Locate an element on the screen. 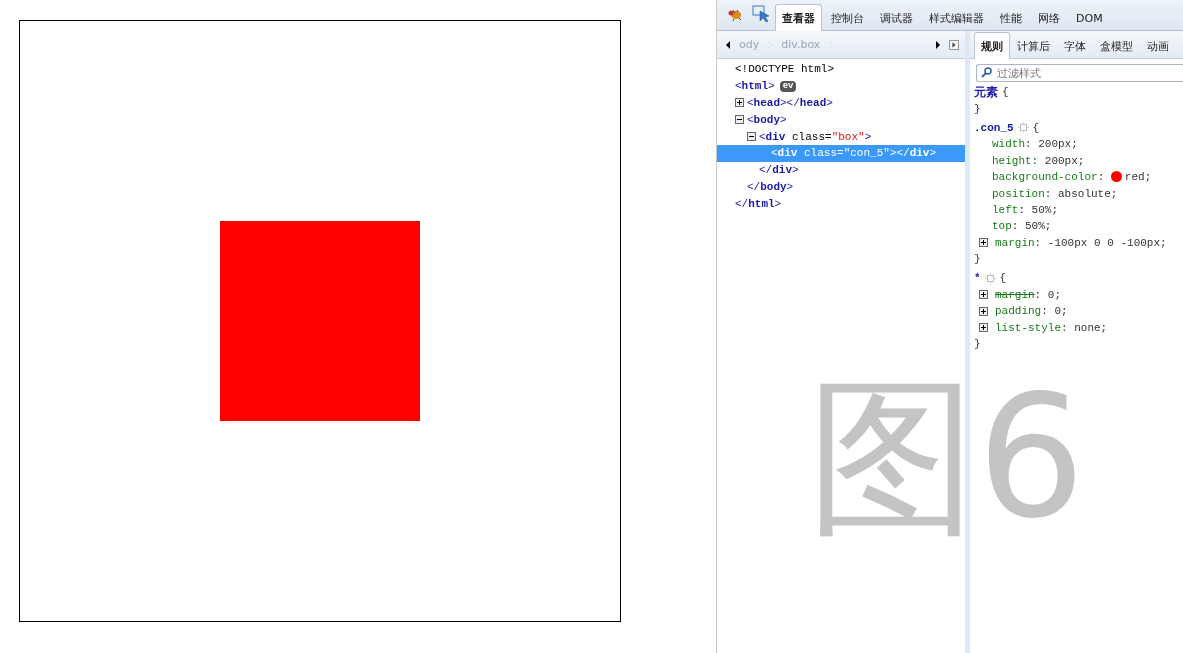 The image size is (1183, 653). declaration: left: 50%; is located at coordinates (1025, 209).